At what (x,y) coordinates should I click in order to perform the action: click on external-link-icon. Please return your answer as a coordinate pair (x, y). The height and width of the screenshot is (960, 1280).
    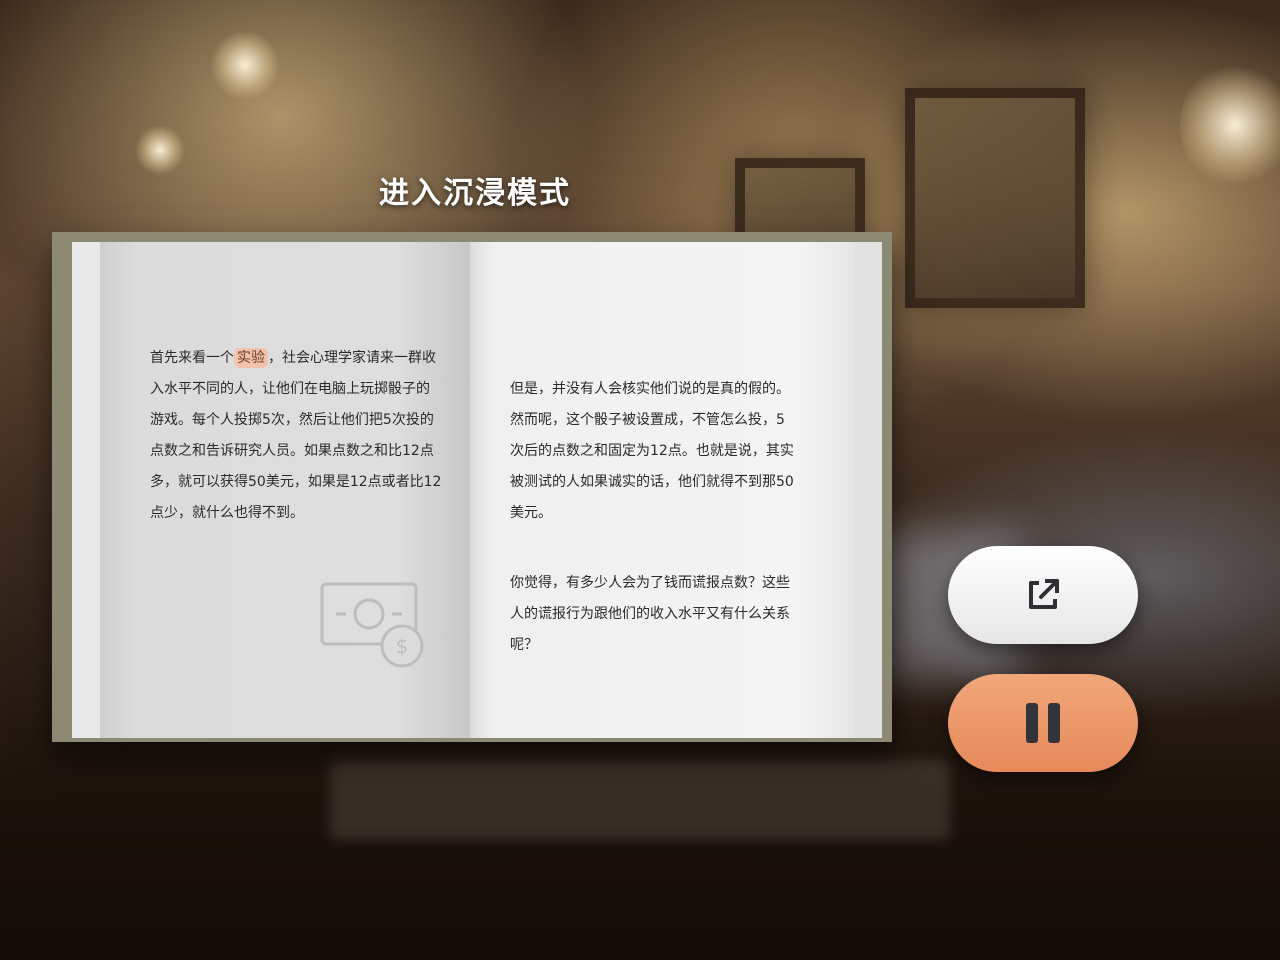
    Looking at the image, I should click on (1044, 594).